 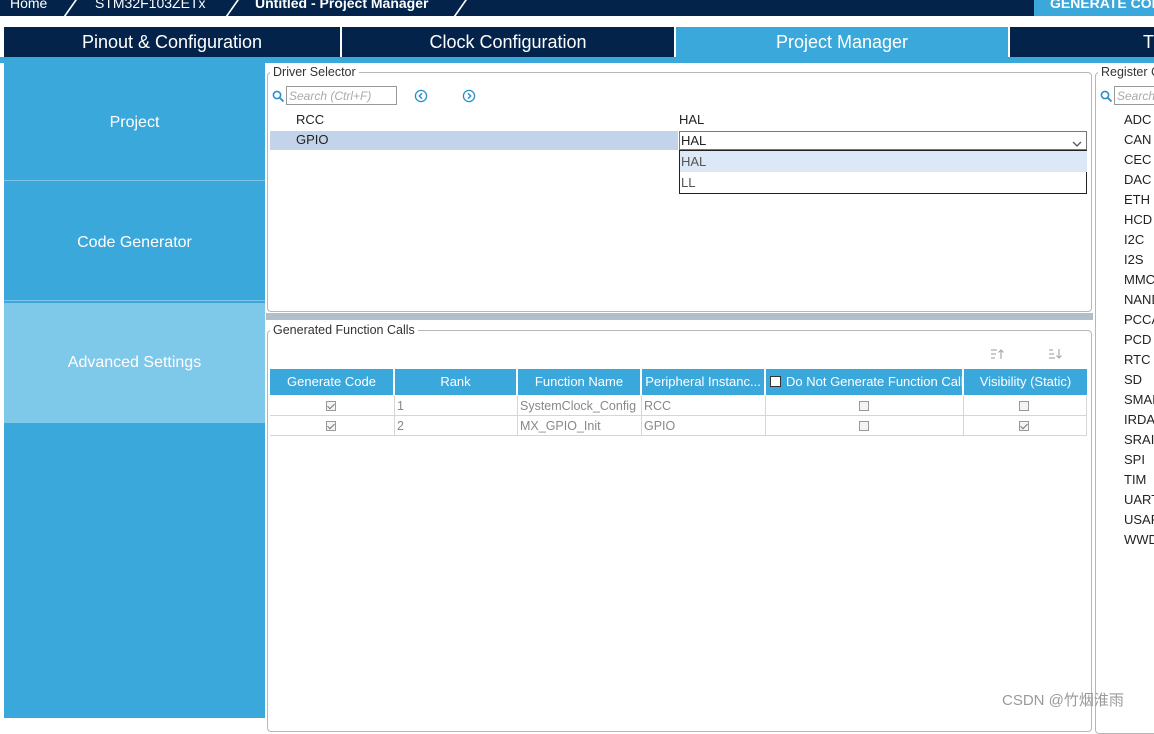 I want to click on list-item: WWD, so click(x=1139, y=539).